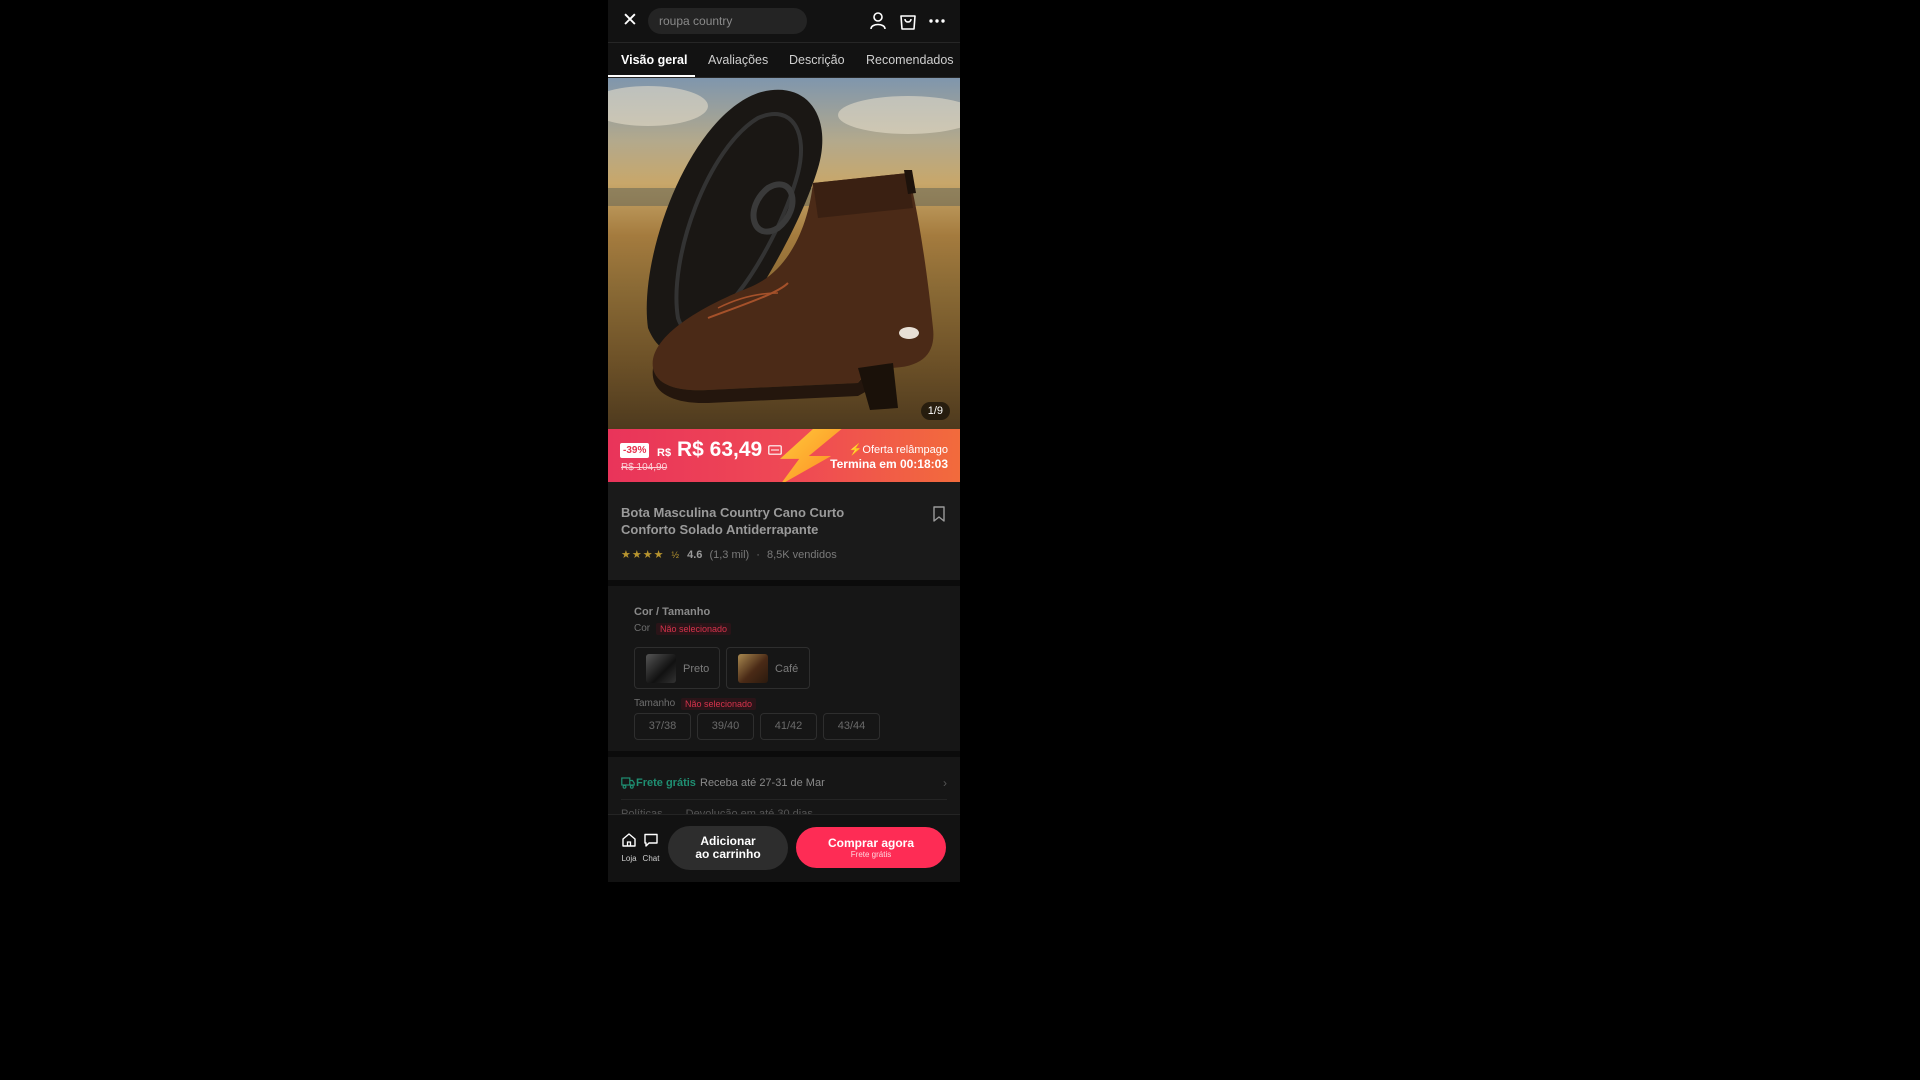 The width and height of the screenshot is (1920, 1080). I want to click on chat-button: Chat, so click(651, 849).